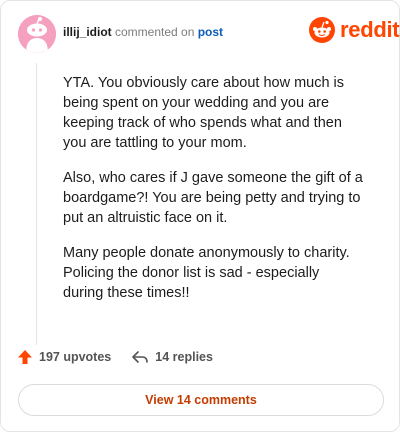  Describe the element at coordinates (184, 357) in the screenshot. I see `reply-count: 14 replies` at that location.